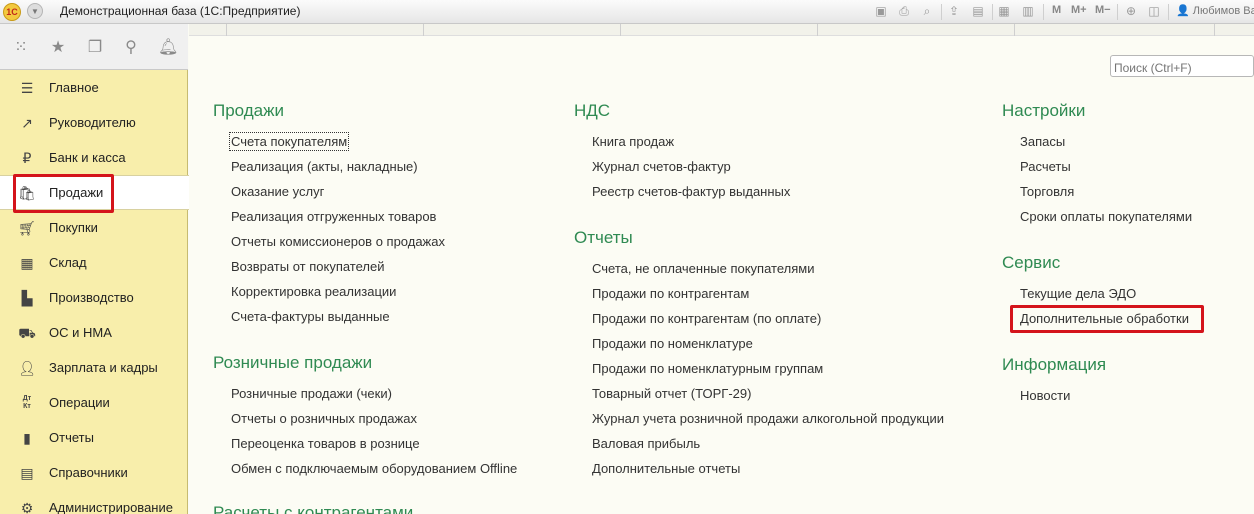  Describe the element at coordinates (93, 438) in the screenshot. I see `sidebar-item-reports: ▮ Отчеты` at that location.